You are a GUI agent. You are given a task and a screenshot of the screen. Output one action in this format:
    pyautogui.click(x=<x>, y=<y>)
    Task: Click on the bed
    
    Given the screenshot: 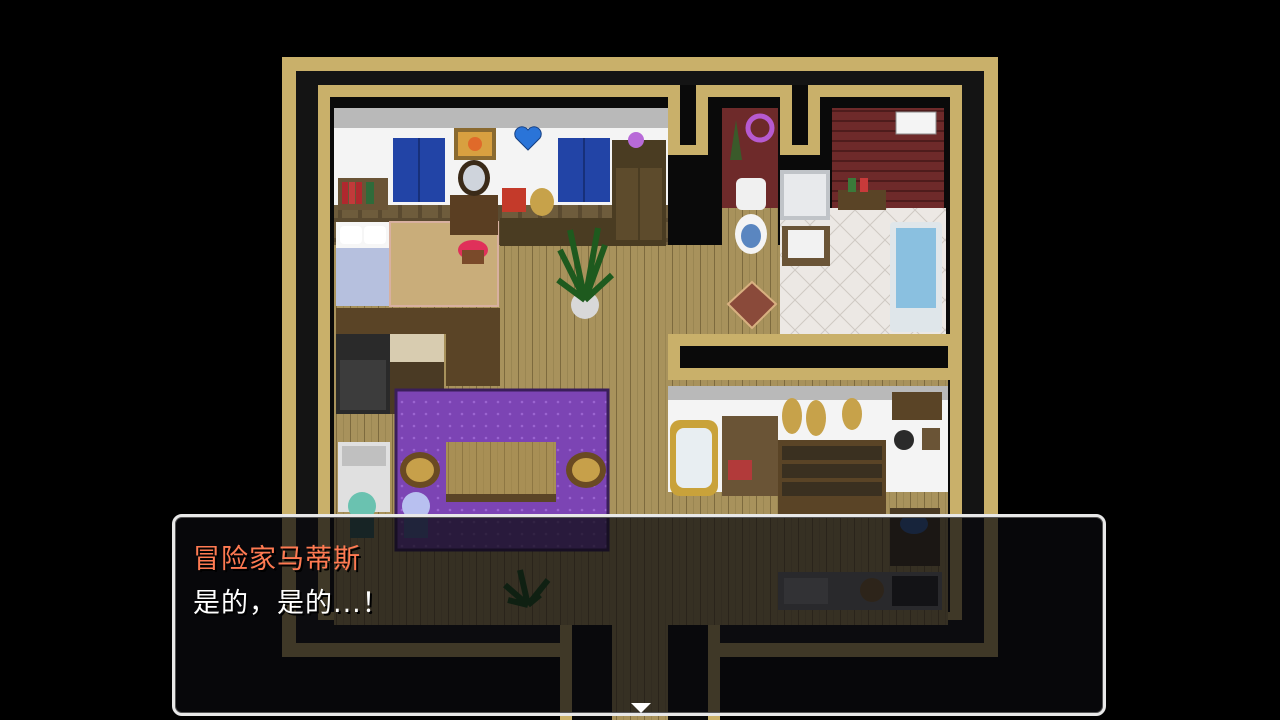 What is the action you would take?
    pyautogui.click(x=363, y=264)
    